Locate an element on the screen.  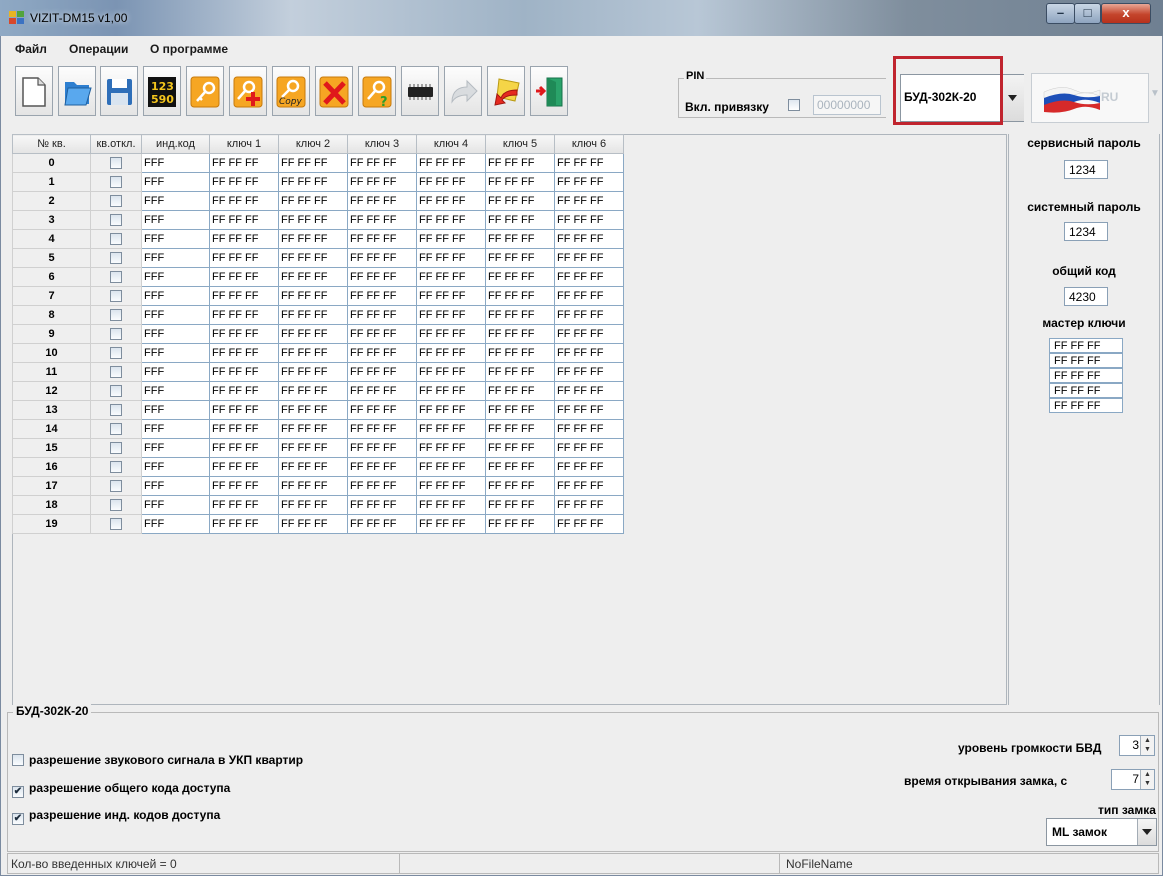
master-key-3: FF FF FF is located at coordinates (1086, 375).